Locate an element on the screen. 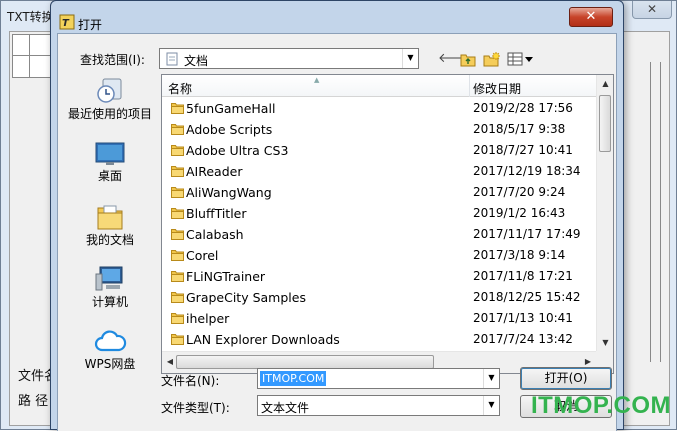  file-row: Corel 2017/3/18 9:14 is located at coordinates (379, 255).